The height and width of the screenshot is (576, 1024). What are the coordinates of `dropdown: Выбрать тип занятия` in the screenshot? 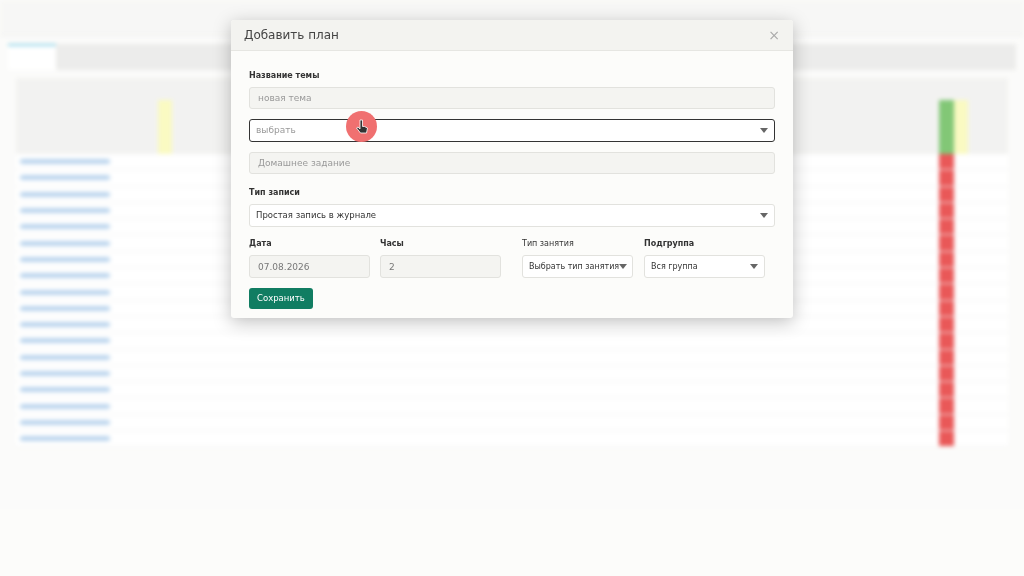 It's located at (577, 266).